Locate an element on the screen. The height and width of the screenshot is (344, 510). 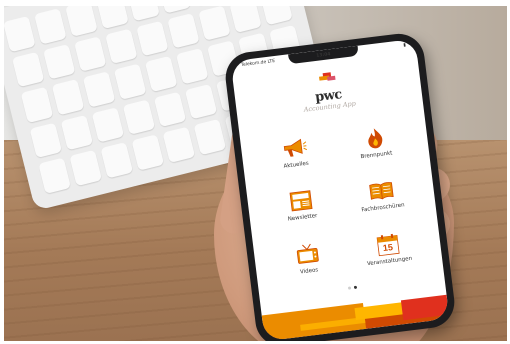
tv-icon is located at coordinates (307, 253).